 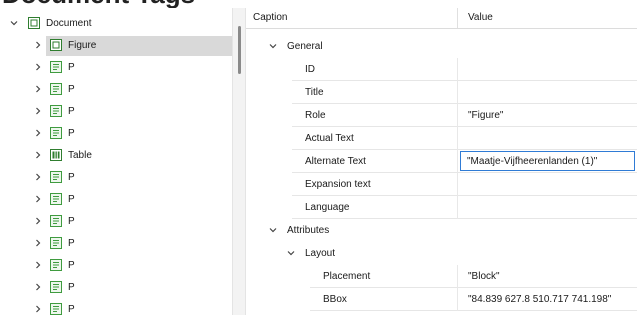 I want to click on scrollbar-thumb, so click(x=239, y=50).